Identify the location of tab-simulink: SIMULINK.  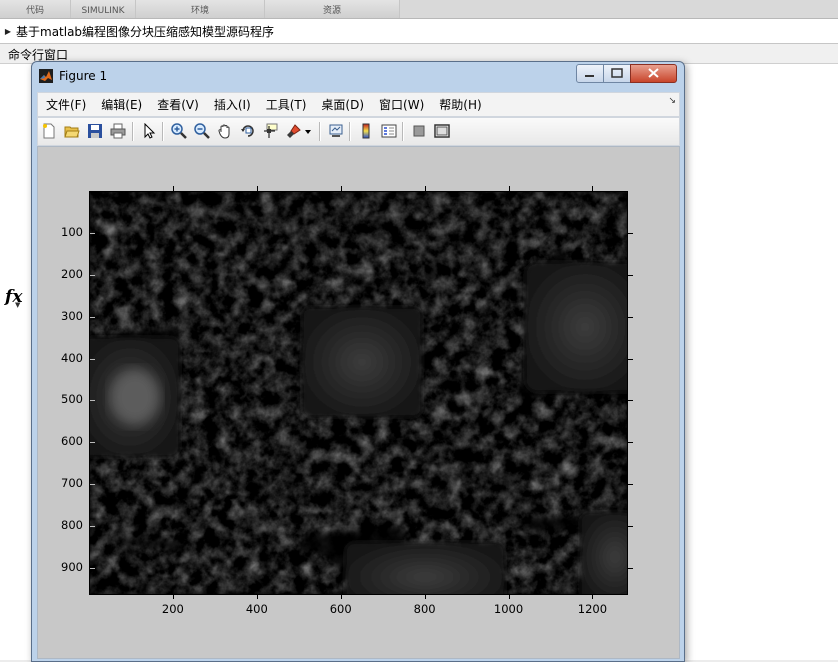
(103, 9).